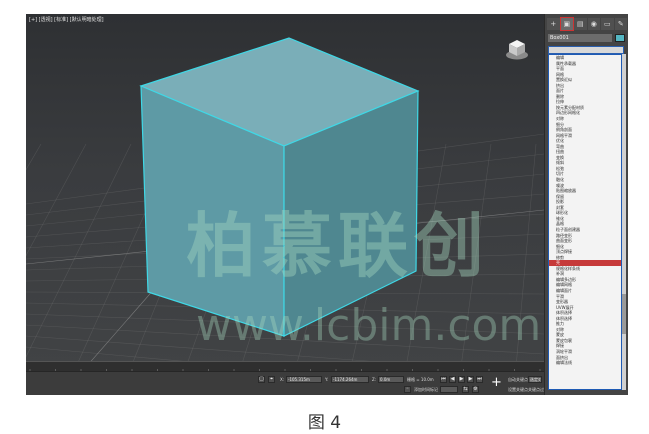 The height and width of the screenshot is (434, 649). What do you see at coordinates (324, 423) in the screenshot?
I see `figure-caption: 图 4` at bounding box center [324, 423].